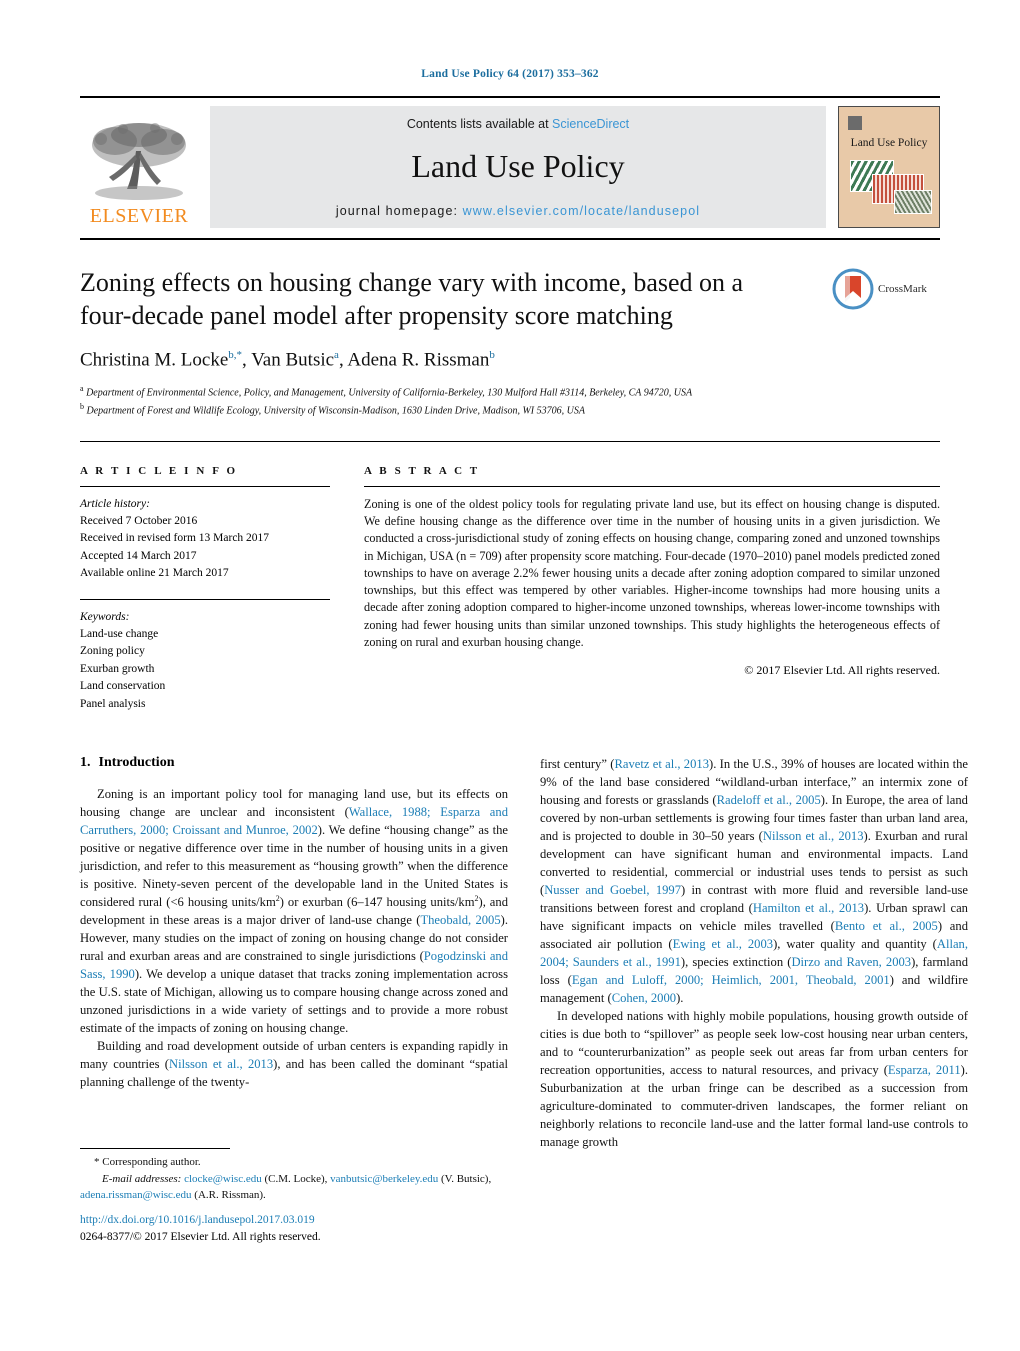 The height and width of the screenshot is (1351, 1020). What do you see at coordinates (399, 211) in the screenshot?
I see `homepage-prefix: journal homepage:` at bounding box center [399, 211].